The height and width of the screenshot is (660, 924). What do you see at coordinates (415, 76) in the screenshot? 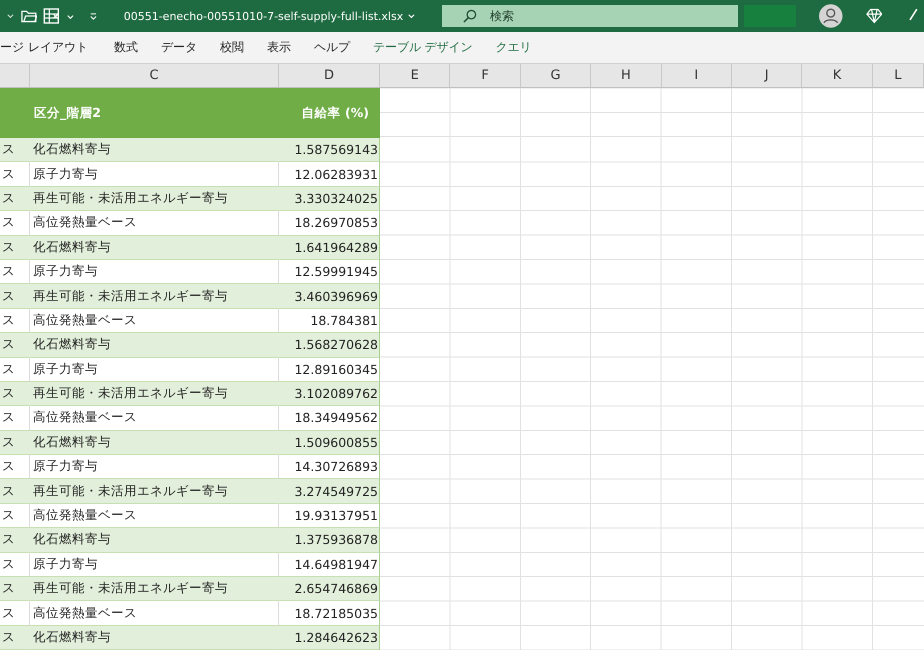
I see `column-header: E` at bounding box center [415, 76].